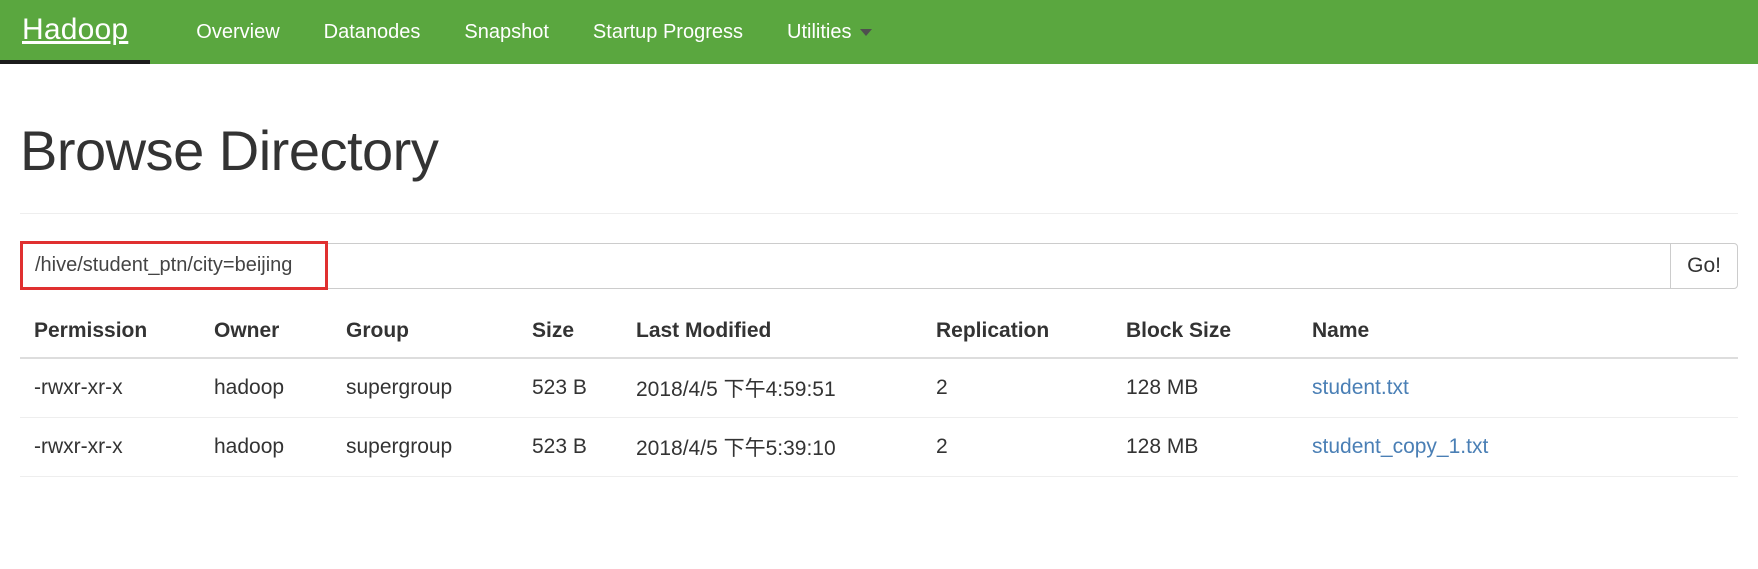  What do you see at coordinates (570, 332) in the screenshot?
I see `column-header-size: Size` at bounding box center [570, 332].